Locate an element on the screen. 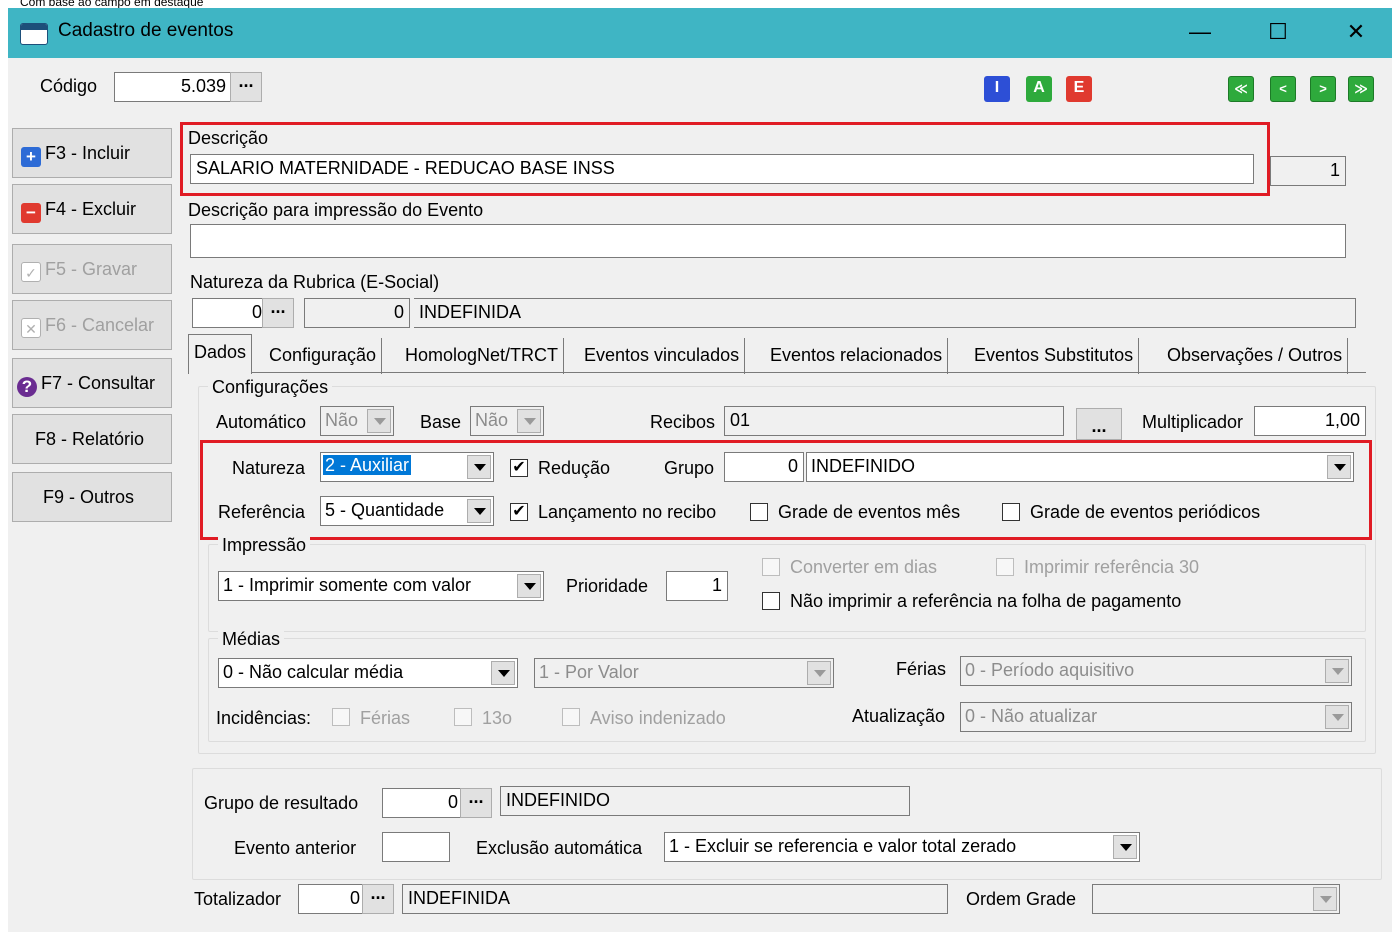 This screenshot has width=1392, height=932. cancelar-button: ✕ F6 - Cancelar is located at coordinates (92, 325).